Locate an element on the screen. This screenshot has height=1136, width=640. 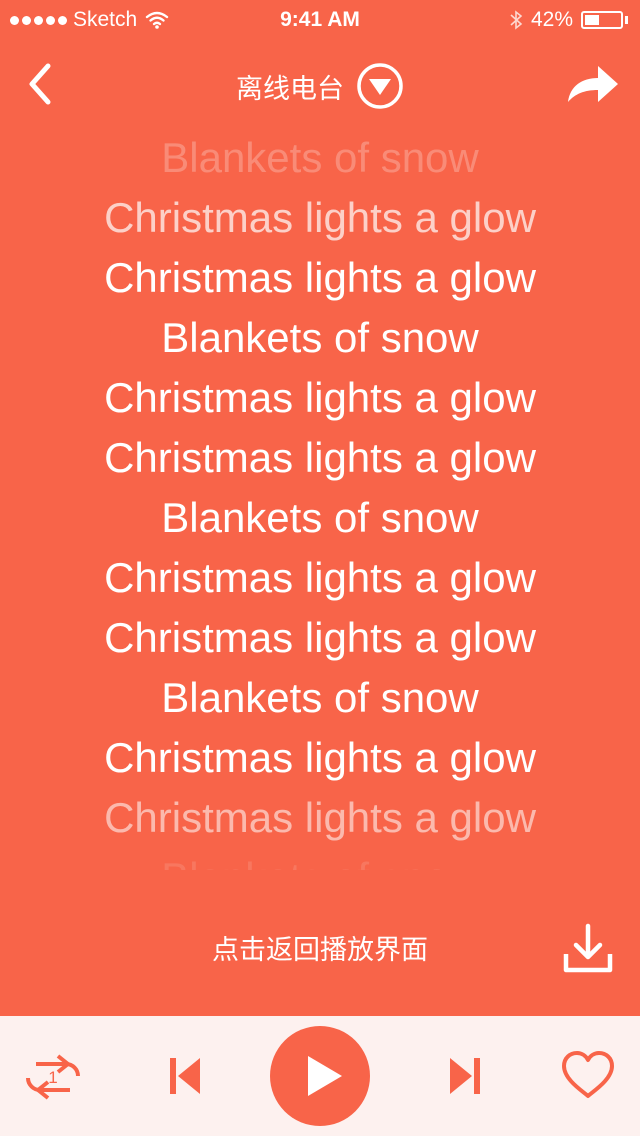
circle-dropdown-icon is located at coordinates (380, 86).